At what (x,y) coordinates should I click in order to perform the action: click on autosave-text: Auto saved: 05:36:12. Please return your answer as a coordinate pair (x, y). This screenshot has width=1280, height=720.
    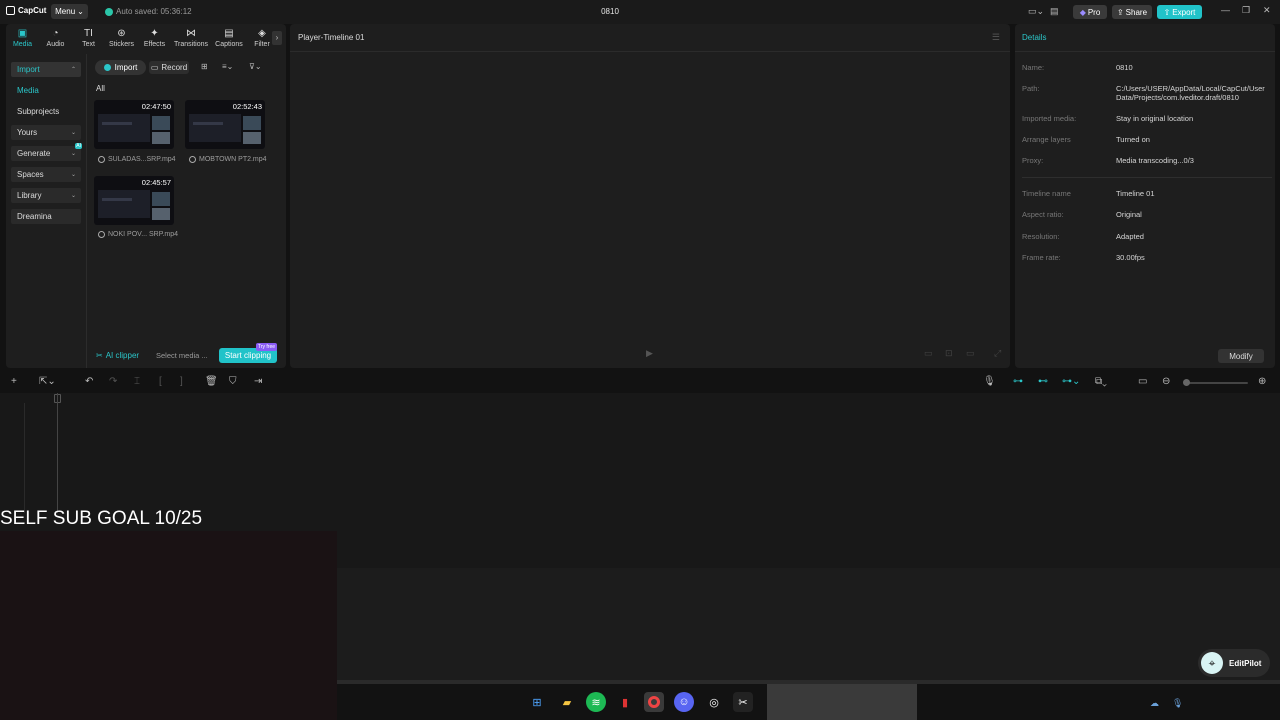
    Looking at the image, I should click on (154, 11).